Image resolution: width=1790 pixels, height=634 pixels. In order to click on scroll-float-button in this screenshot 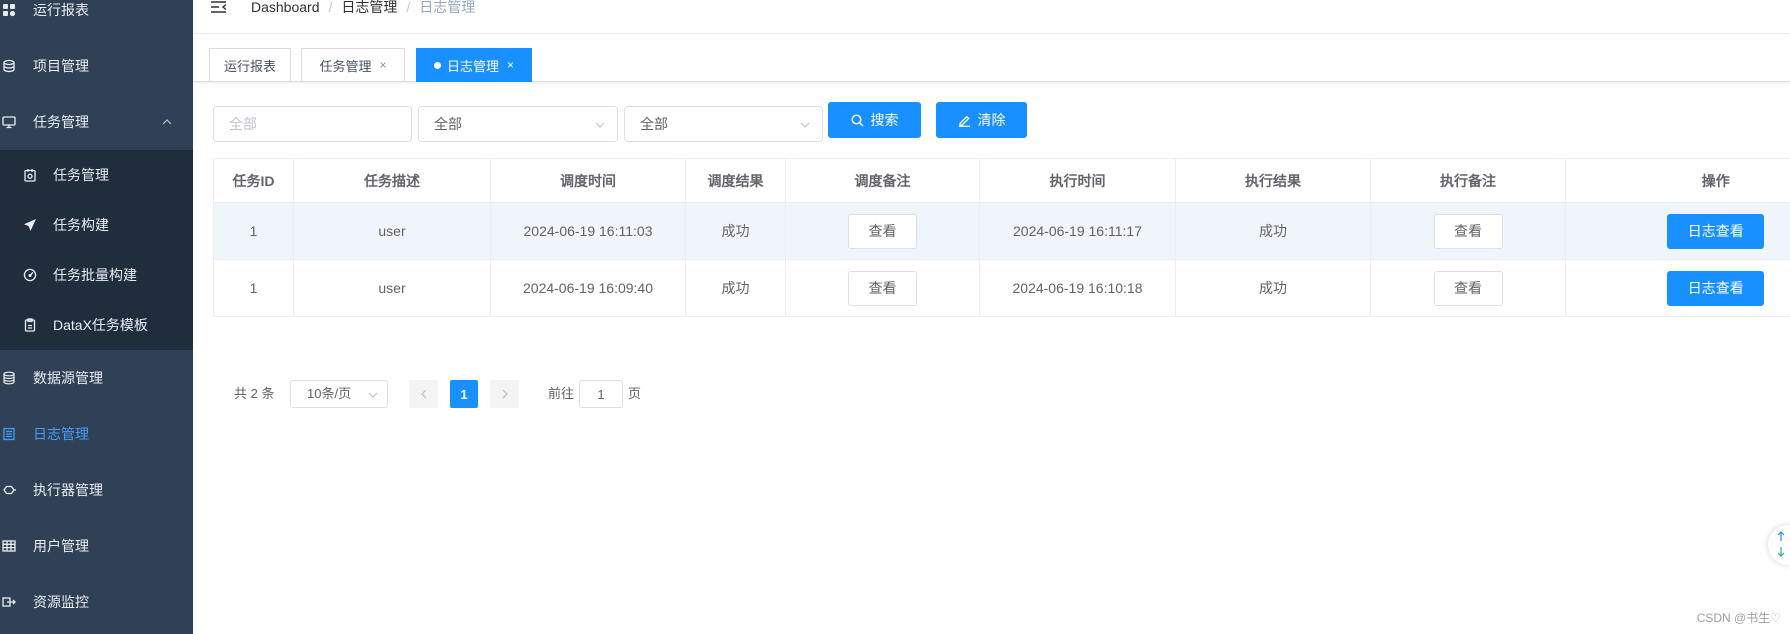, I will do `click(1779, 545)`.